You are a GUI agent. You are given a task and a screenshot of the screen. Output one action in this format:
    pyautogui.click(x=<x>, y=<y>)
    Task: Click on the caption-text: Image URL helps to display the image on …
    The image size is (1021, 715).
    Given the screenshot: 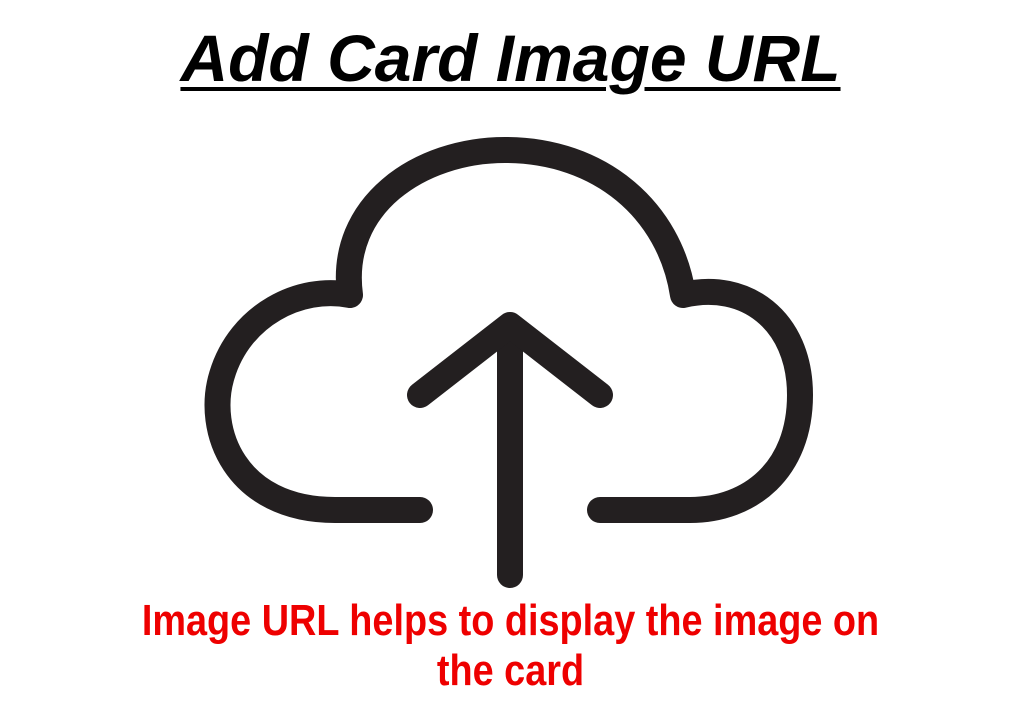 What is the action you would take?
    pyautogui.click(x=510, y=645)
    